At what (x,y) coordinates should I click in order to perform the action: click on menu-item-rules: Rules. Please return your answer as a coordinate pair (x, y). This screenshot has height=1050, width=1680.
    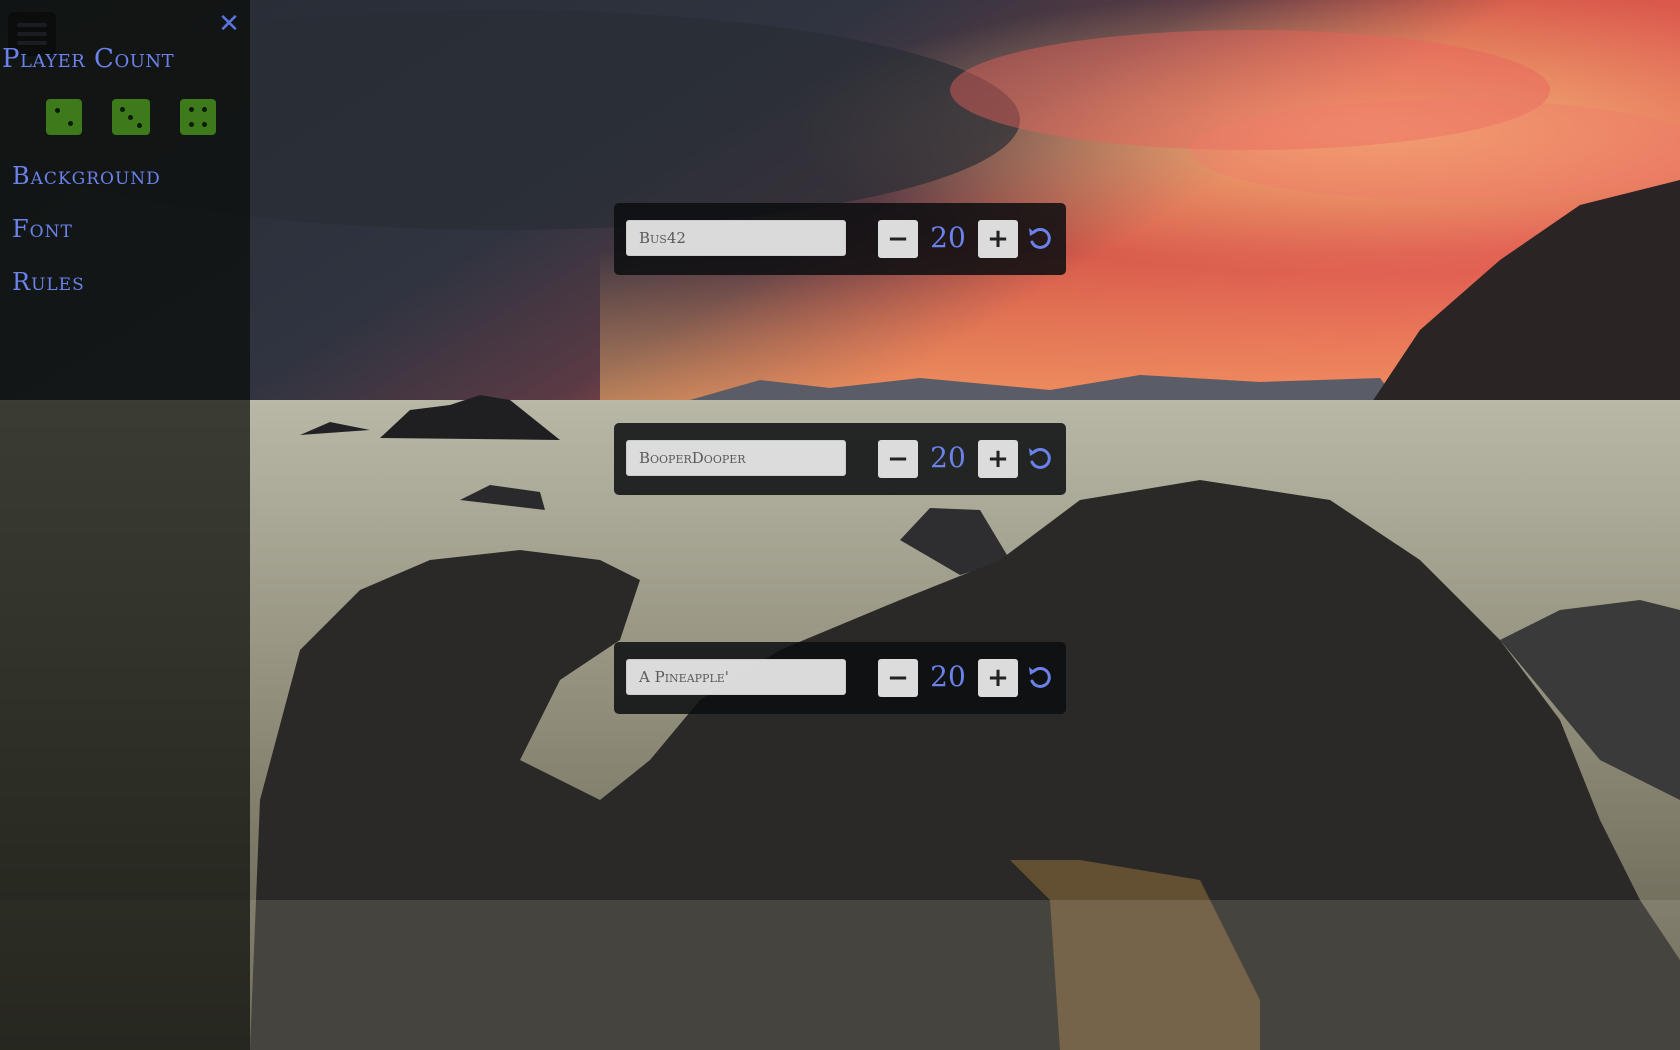
    Looking at the image, I should click on (48, 282).